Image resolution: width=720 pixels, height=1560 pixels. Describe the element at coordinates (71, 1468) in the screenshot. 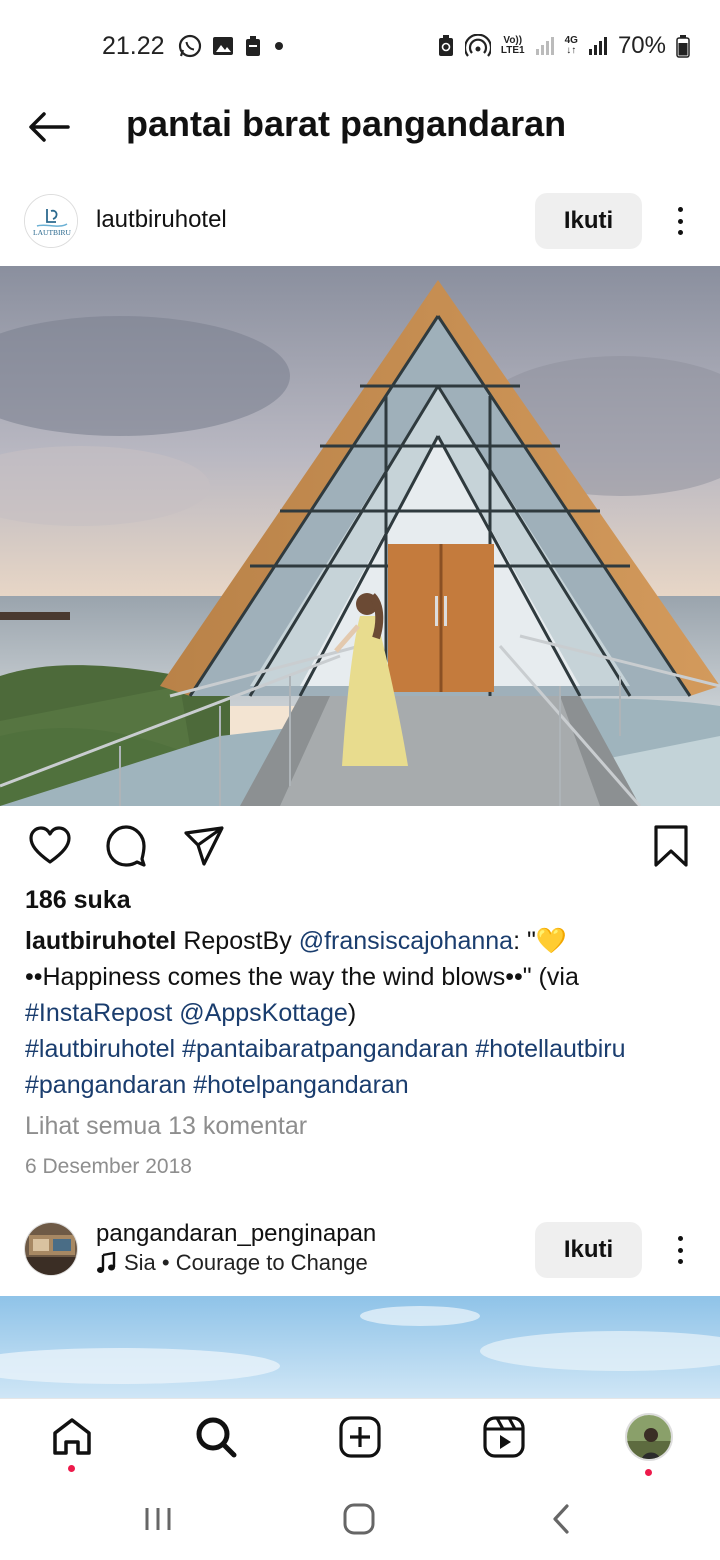

I see `home-notification-dot` at that location.